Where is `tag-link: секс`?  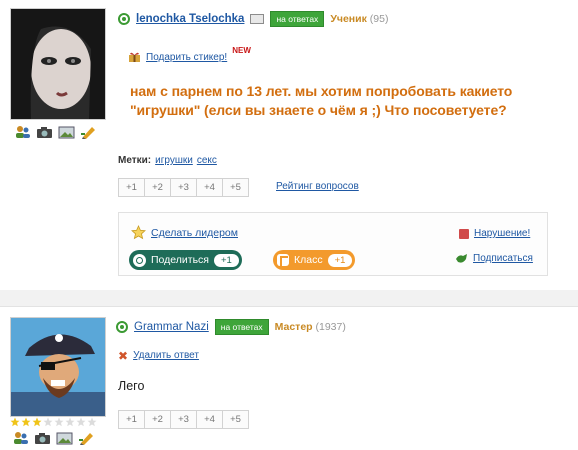
tag-link: секс is located at coordinates (207, 160).